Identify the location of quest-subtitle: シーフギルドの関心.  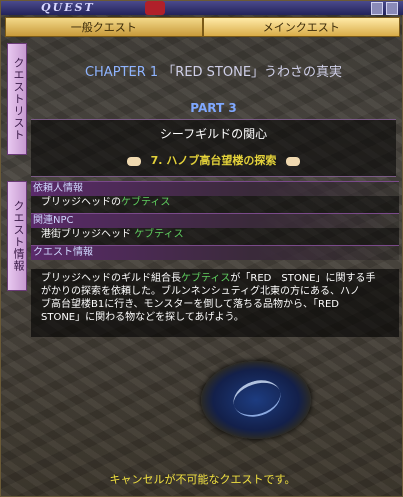
(213, 134).